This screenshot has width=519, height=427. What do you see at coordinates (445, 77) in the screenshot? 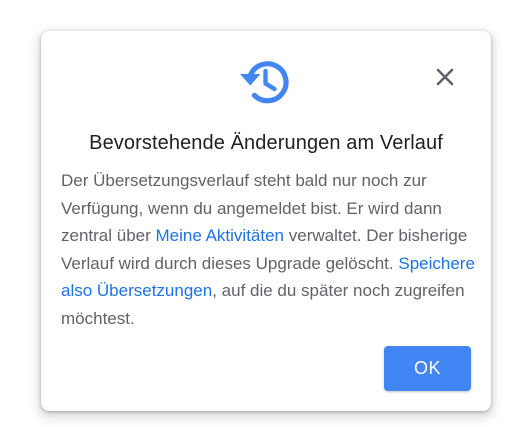
I see `close-icon` at bounding box center [445, 77].